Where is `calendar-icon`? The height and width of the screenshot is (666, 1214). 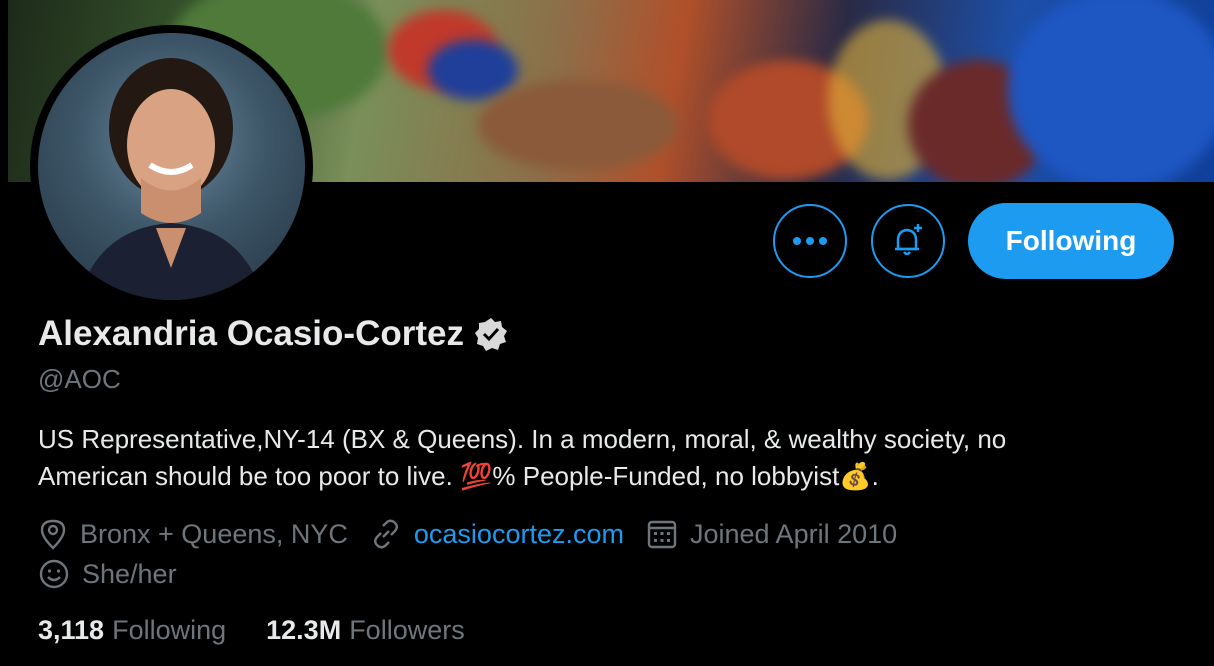
calendar-icon is located at coordinates (662, 534).